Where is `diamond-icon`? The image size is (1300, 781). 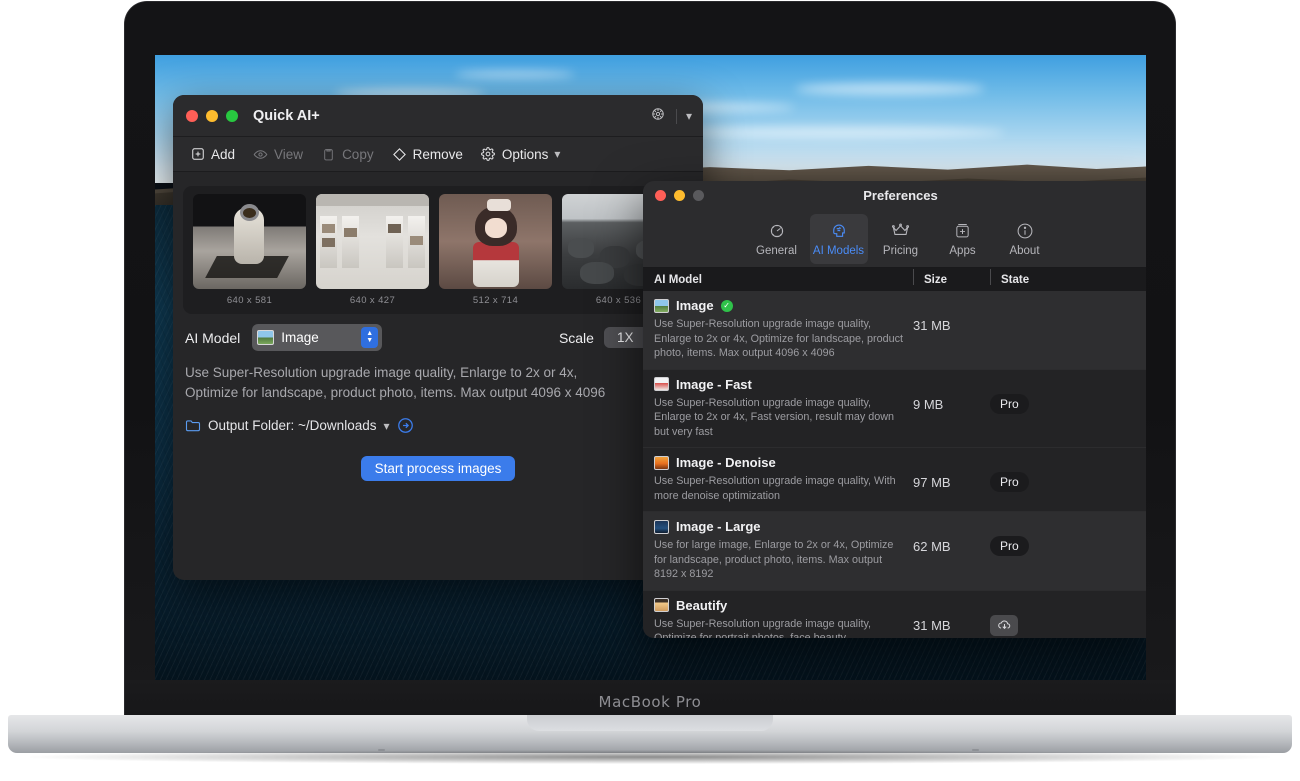
diamond-icon is located at coordinates (399, 154).